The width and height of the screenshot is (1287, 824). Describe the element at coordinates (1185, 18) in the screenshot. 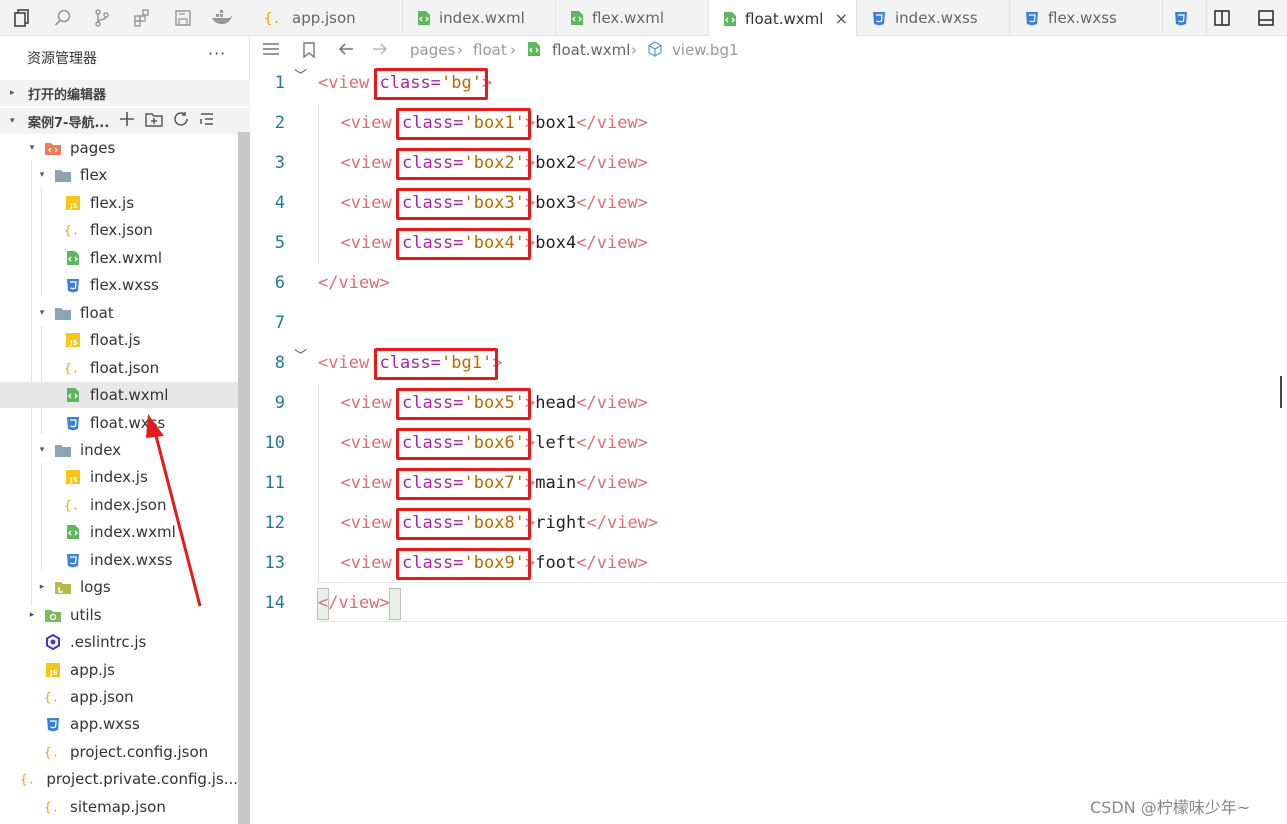

I see `tab-overflow` at that location.